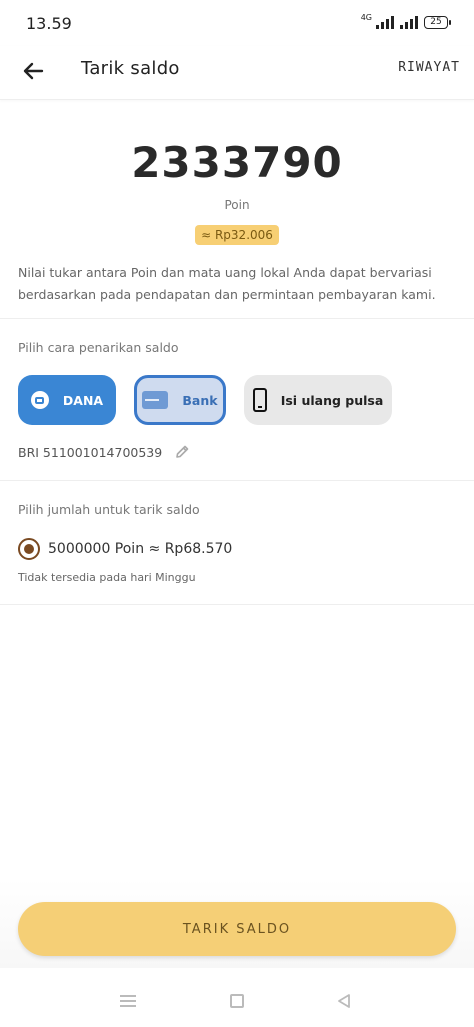 The image size is (474, 1027). I want to click on status-icons: 4G 25, so click(405, 20).